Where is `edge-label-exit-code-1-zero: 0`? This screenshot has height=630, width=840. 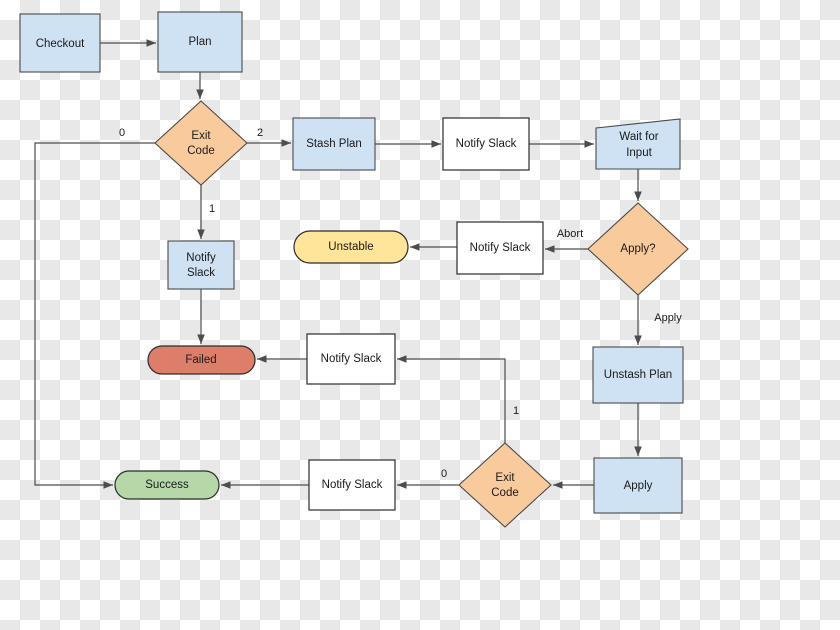 edge-label-exit-code-1-zero: 0 is located at coordinates (122, 133).